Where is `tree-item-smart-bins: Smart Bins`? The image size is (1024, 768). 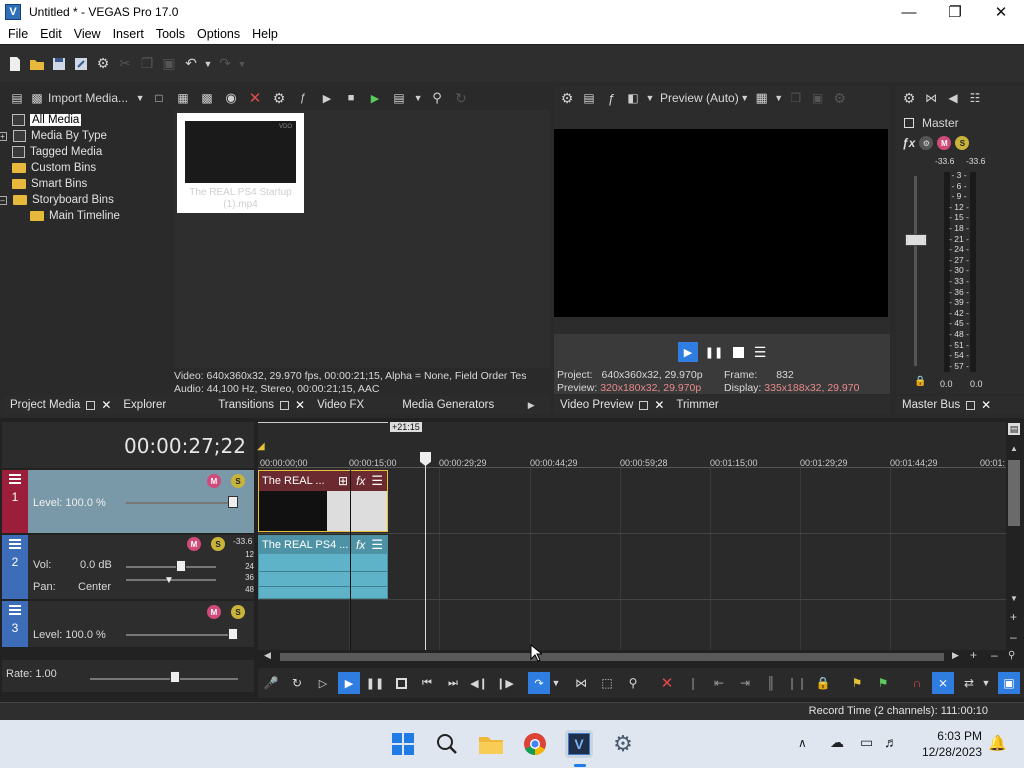
tree-item-smart-bins: Smart Bins is located at coordinates (92, 184).